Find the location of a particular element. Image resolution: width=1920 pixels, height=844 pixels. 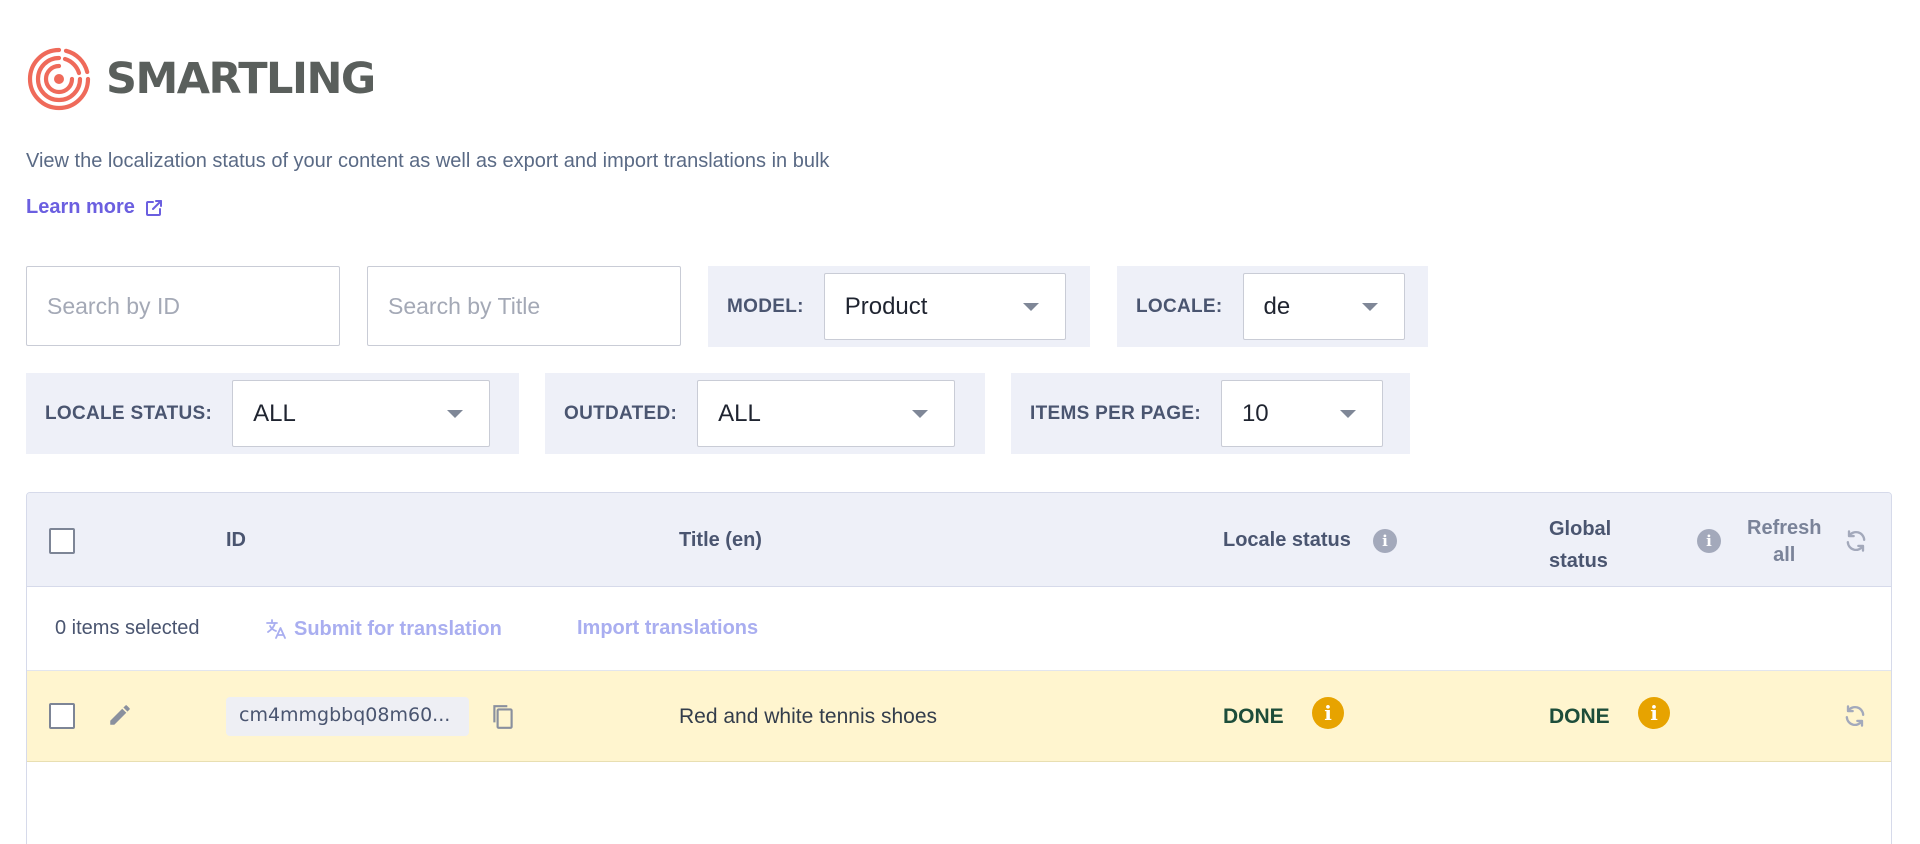

locale-label: LOCALE: is located at coordinates (1179, 306).